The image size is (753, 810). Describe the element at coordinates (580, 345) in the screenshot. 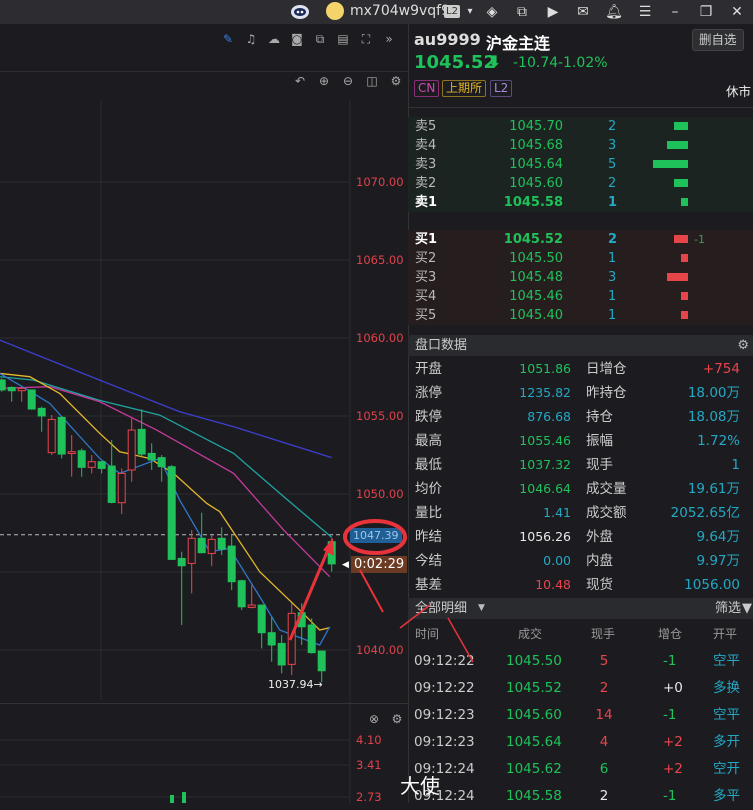

I see `stats-header: 盘口数据 ⚙` at that location.